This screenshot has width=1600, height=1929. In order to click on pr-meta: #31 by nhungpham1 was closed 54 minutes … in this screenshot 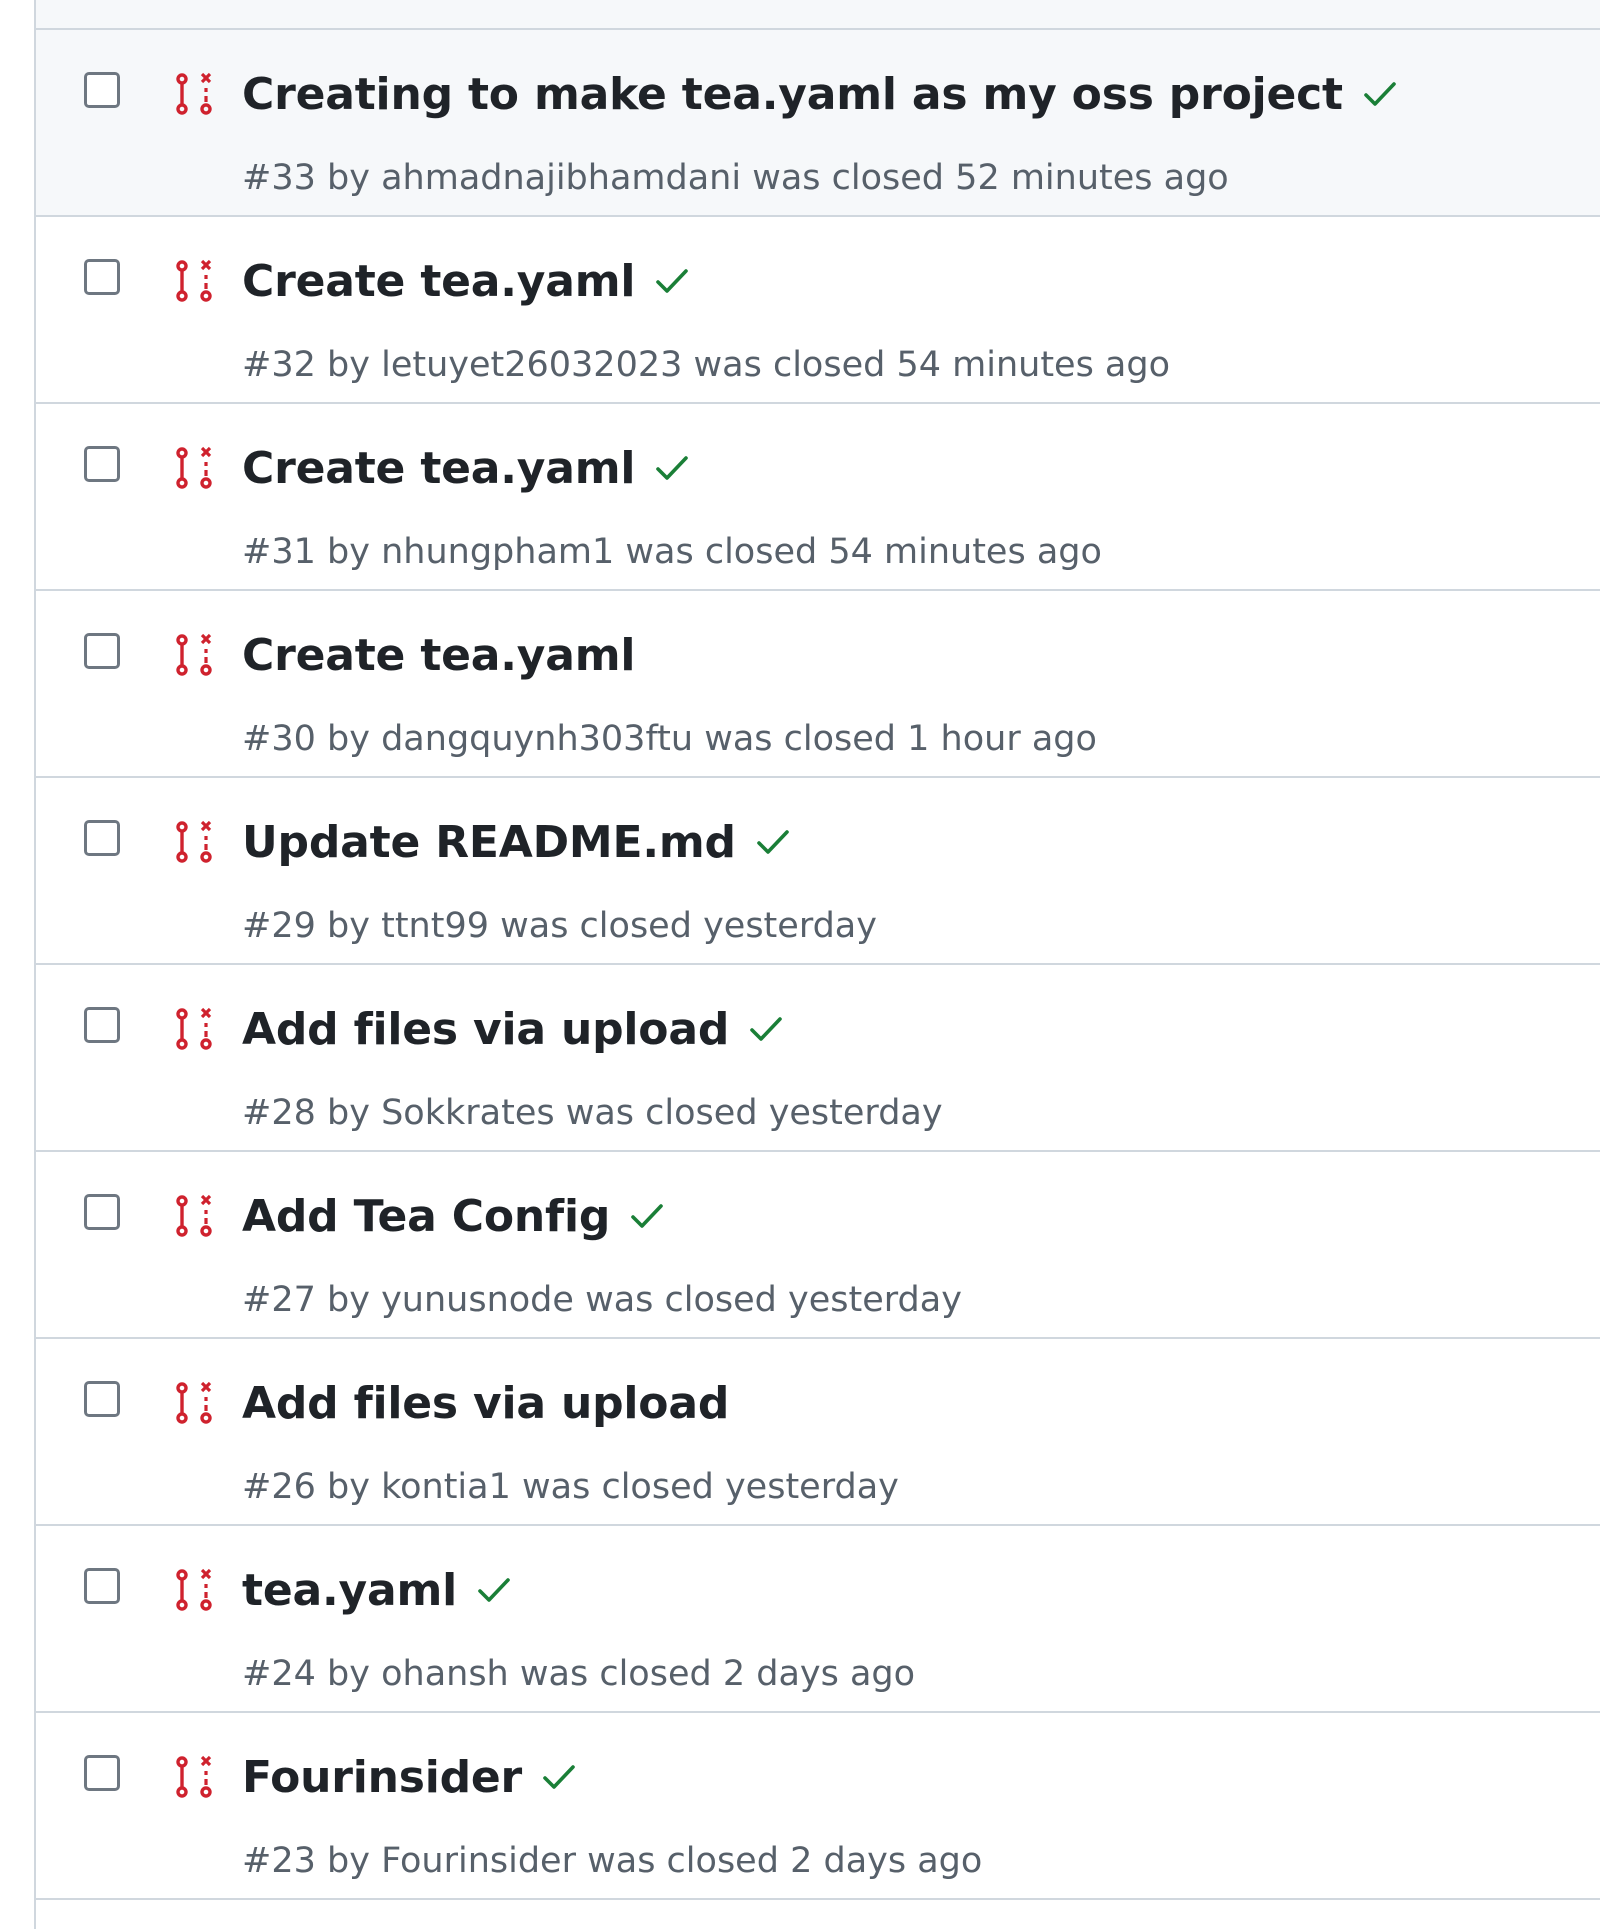, I will do `click(672, 552)`.